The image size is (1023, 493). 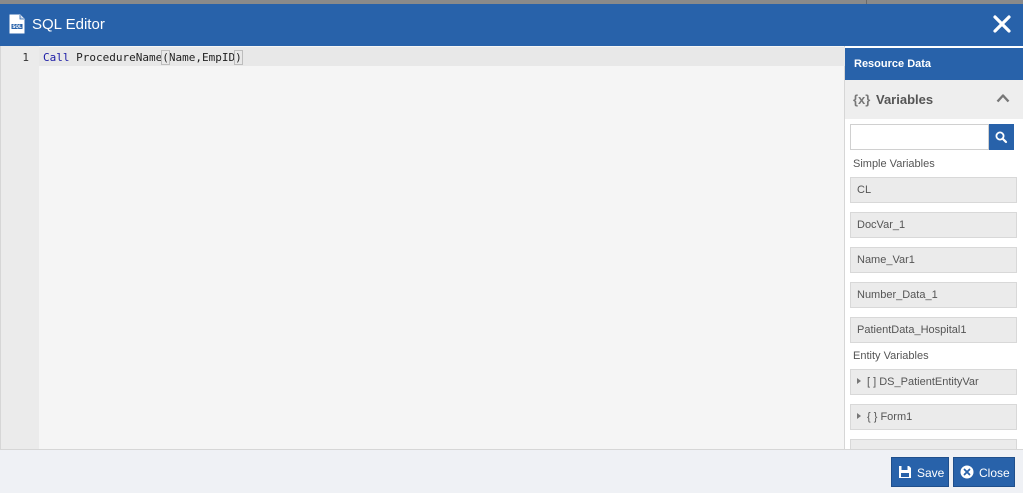 I want to click on entity-variable-label: [ ] DS_PatientEntityVar, so click(x=923, y=382).